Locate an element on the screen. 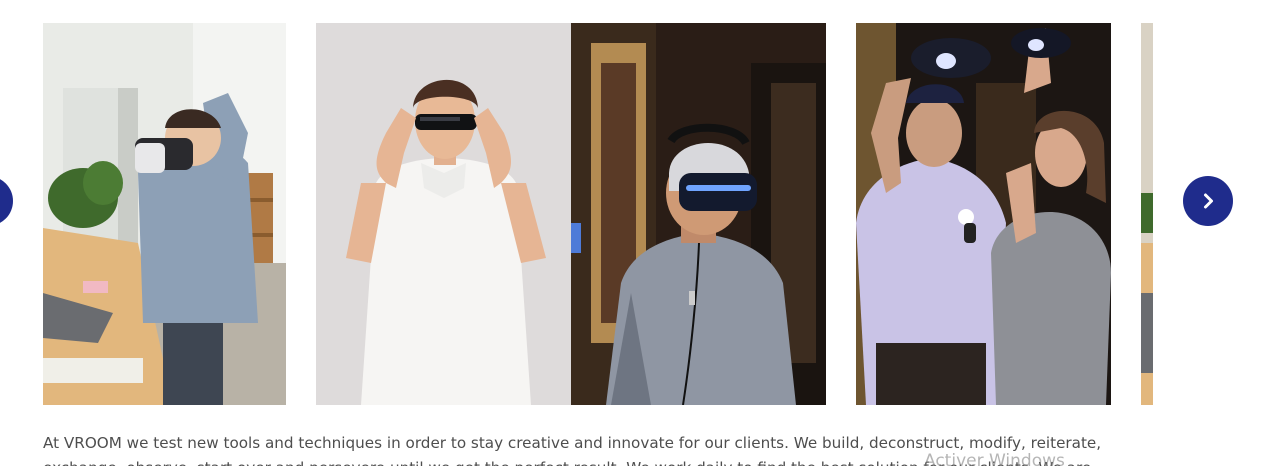 The height and width of the screenshot is (466, 1267). partial-photo is located at coordinates (1147, 214).